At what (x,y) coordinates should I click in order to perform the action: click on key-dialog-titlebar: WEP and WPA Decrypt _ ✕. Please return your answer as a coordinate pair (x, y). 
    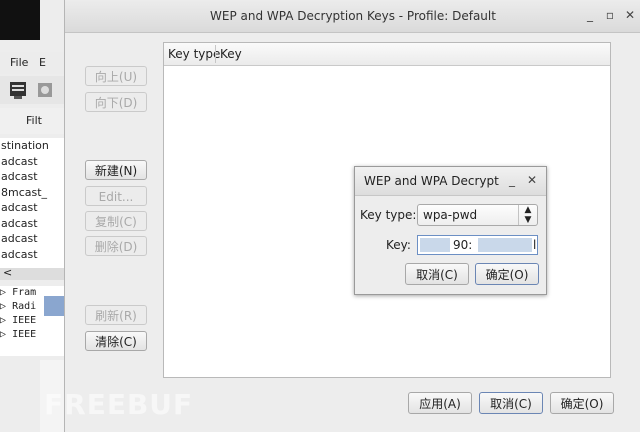
    Looking at the image, I should click on (450, 181).